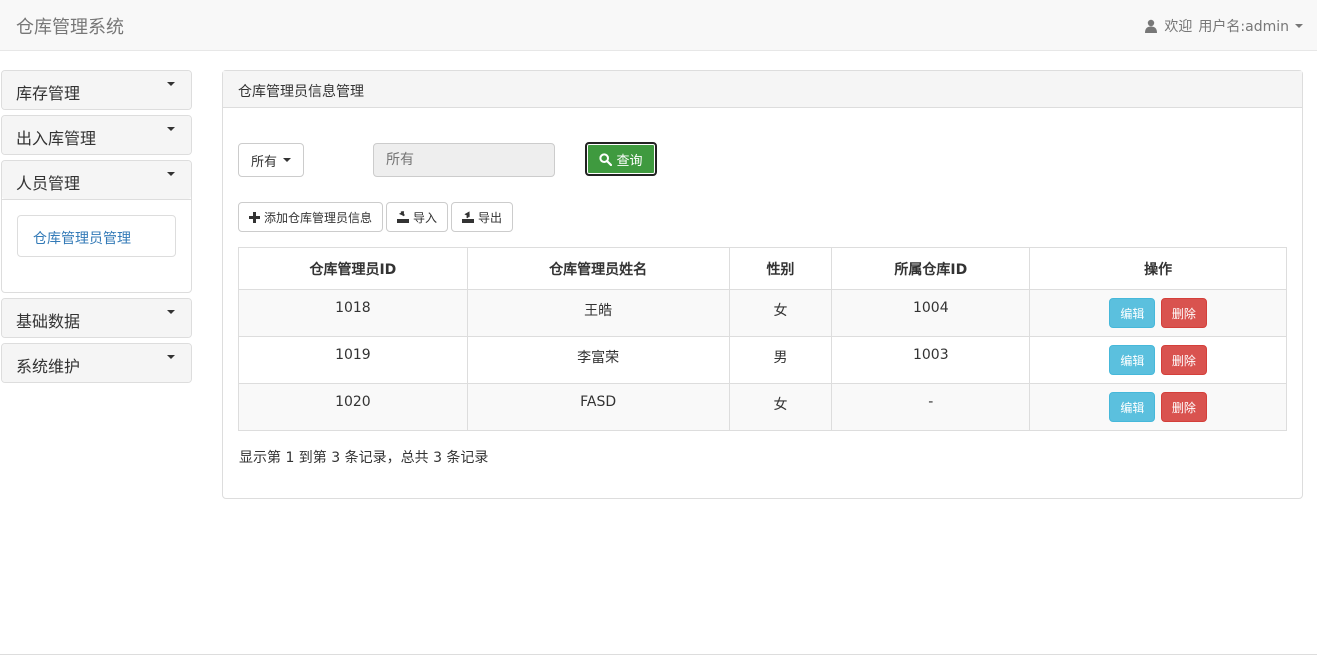 This screenshot has width=1317, height=656. I want to click on user-menu: 欢迎 用户名:admin, so click(1223, 26).